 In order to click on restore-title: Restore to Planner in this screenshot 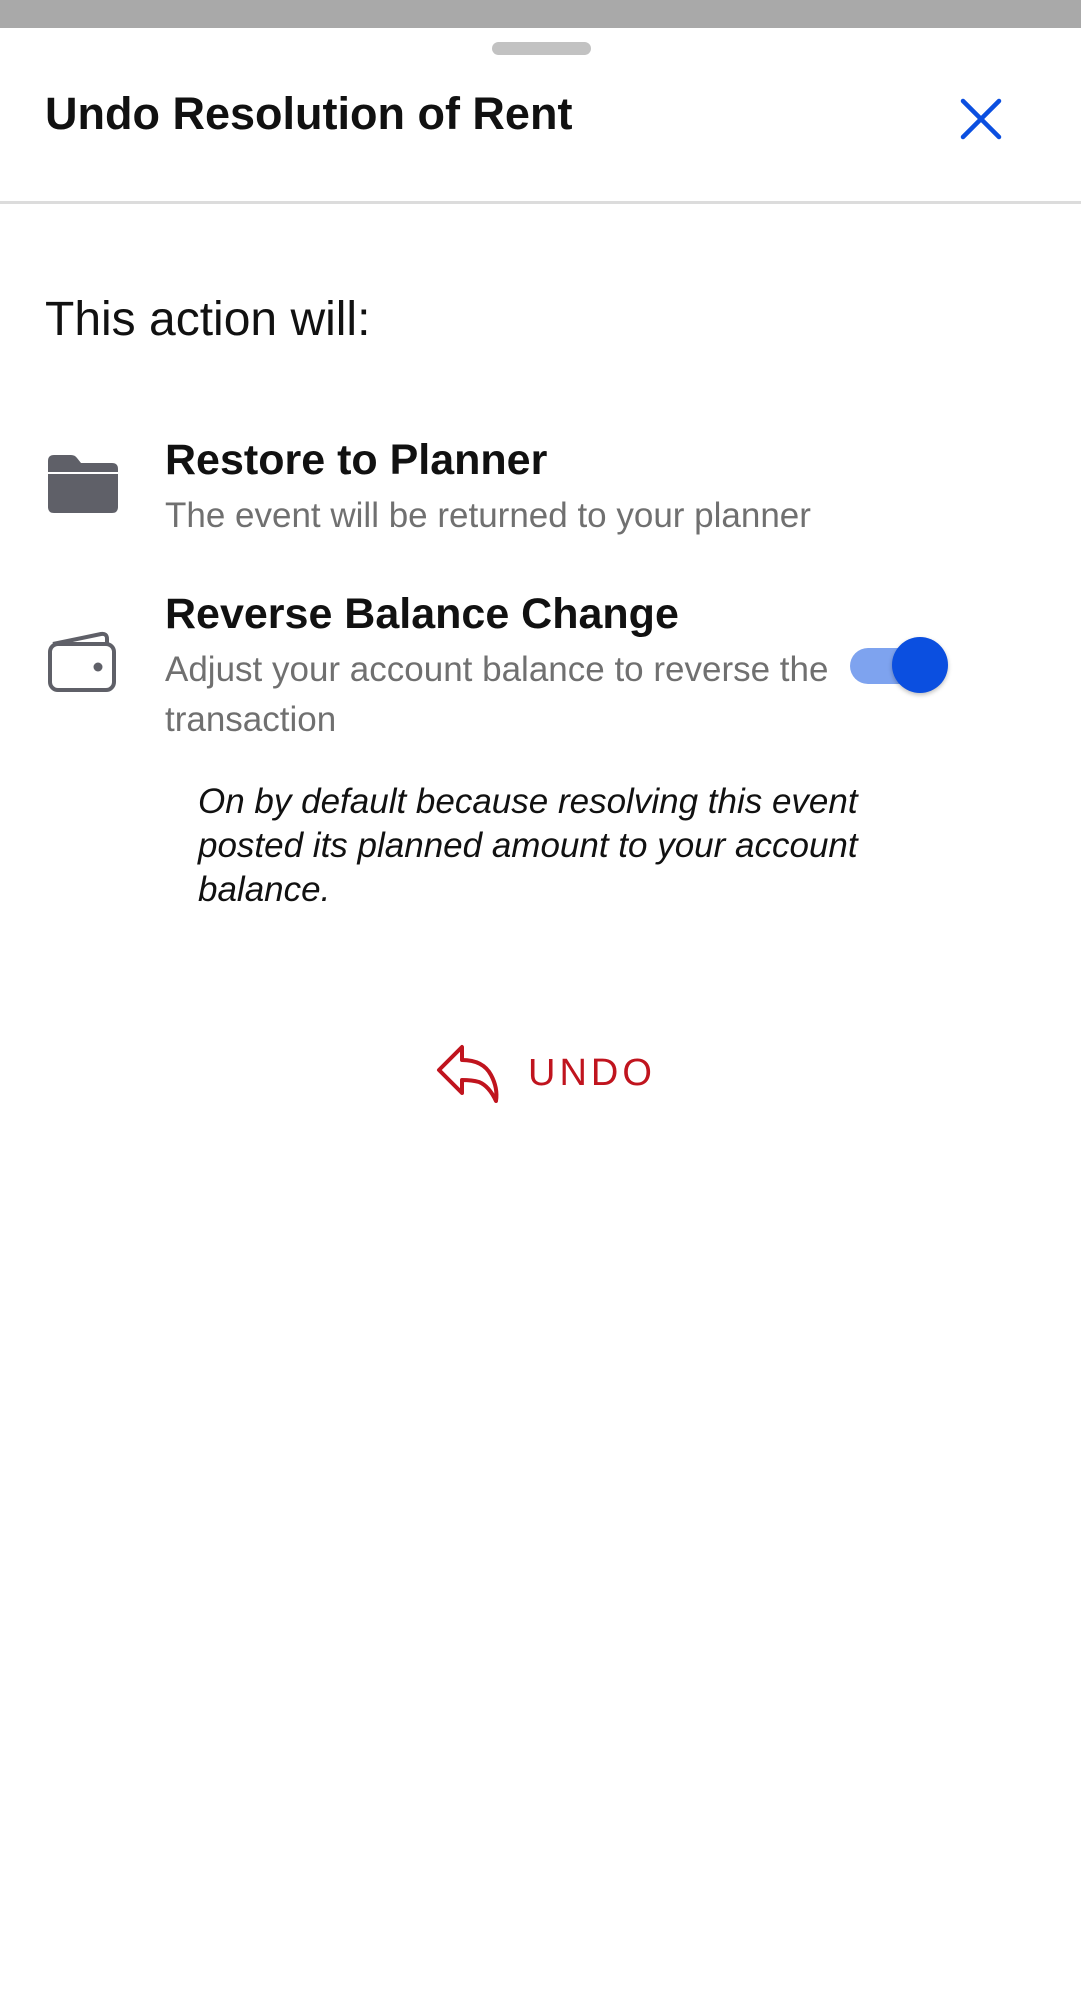, I will do `click(356, 460)`.